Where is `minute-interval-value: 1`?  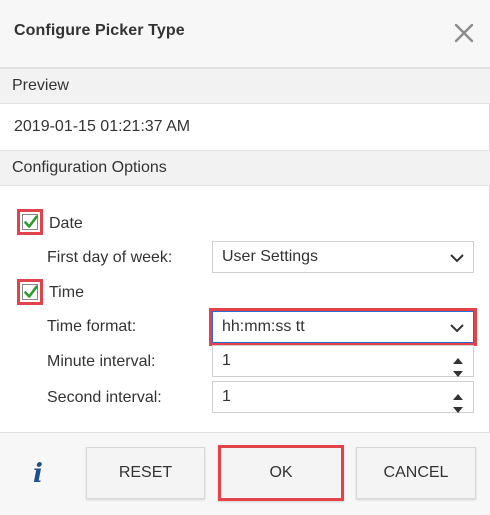 minute-interval-value: 1 is located at coordinates (226, 360).